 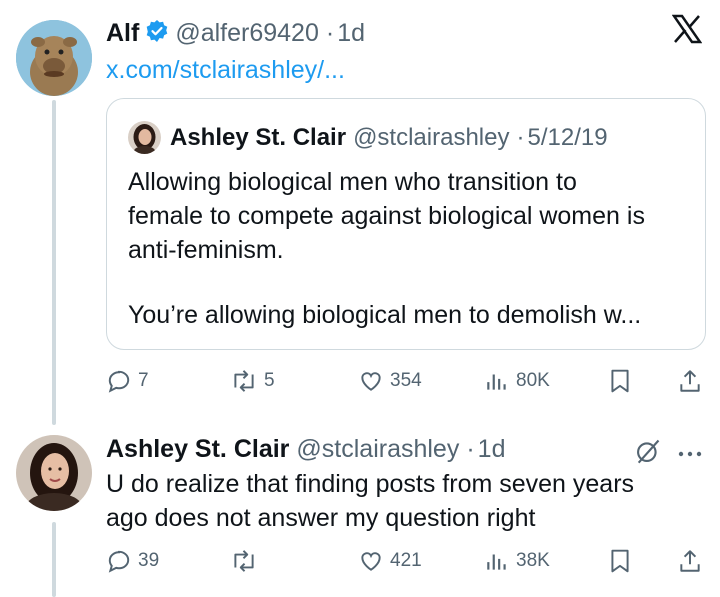 I want to click on like-button: 421, so click(x=390, y=561).